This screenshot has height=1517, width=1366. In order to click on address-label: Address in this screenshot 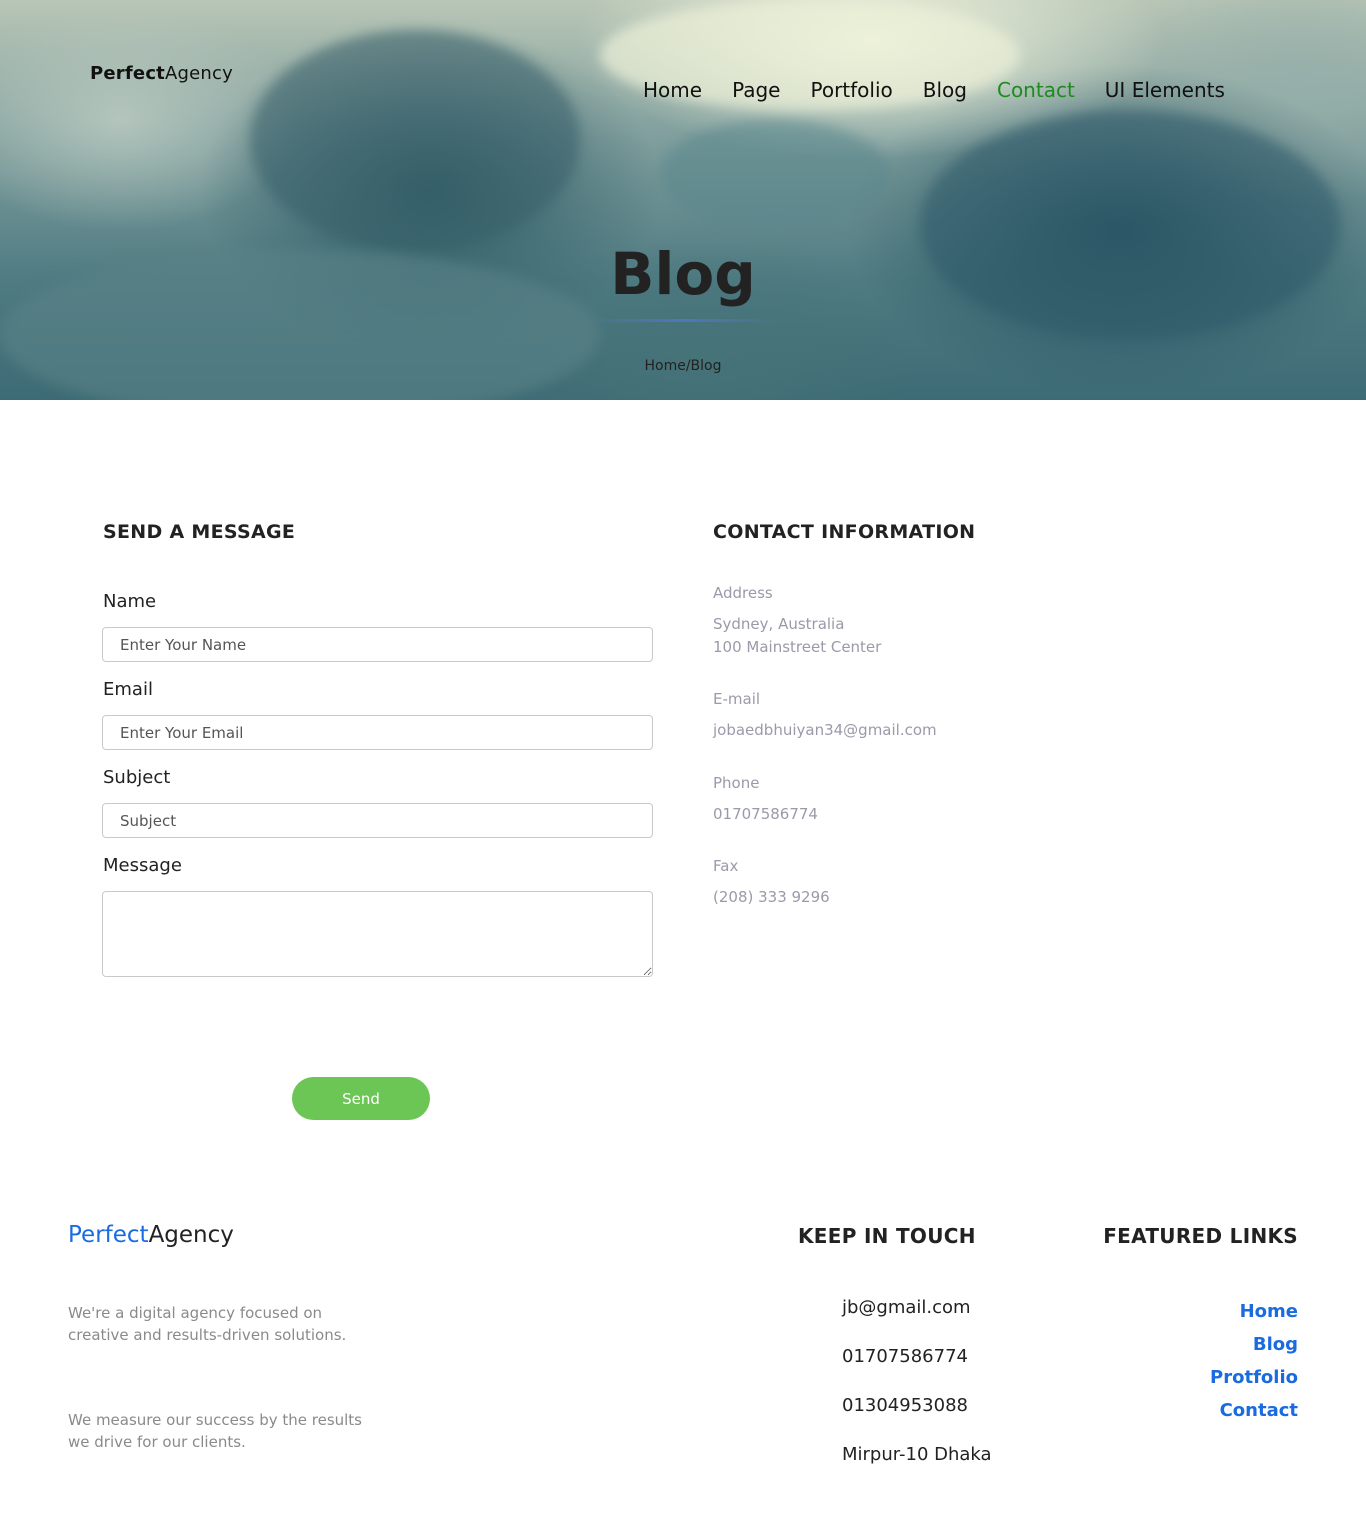, I will do `click(743, 593)`.